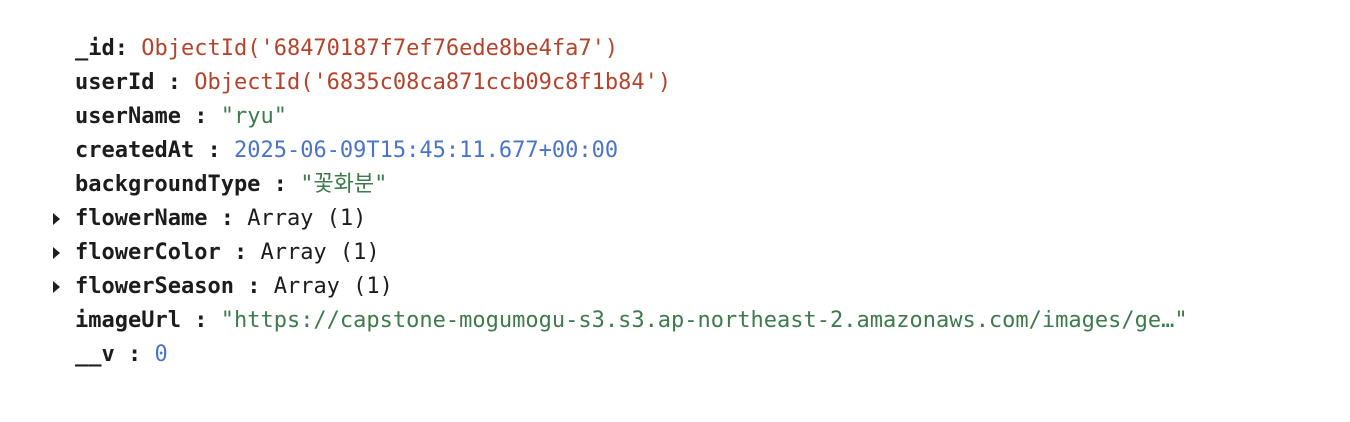 The height and width of the screenshot is (422, 1350). Describe the element at coordinates (141, 218) in the screenshot. I see `field-key: flowerName` at that location.